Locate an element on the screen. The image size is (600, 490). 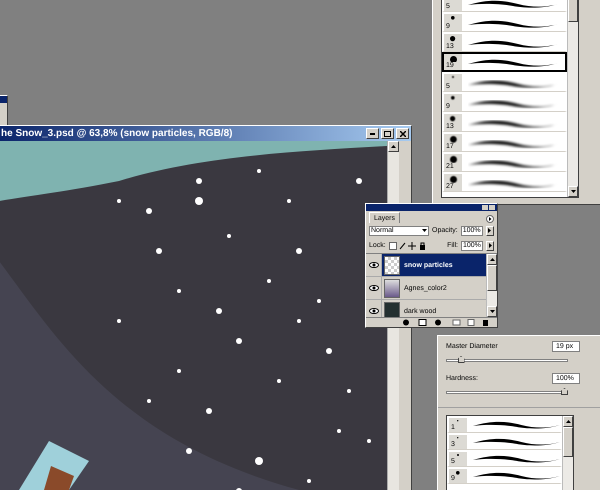
window-title: he Snow_3.psd @ 63,8% (snow particles, RGB/8) is located at coordinates (117, 133).